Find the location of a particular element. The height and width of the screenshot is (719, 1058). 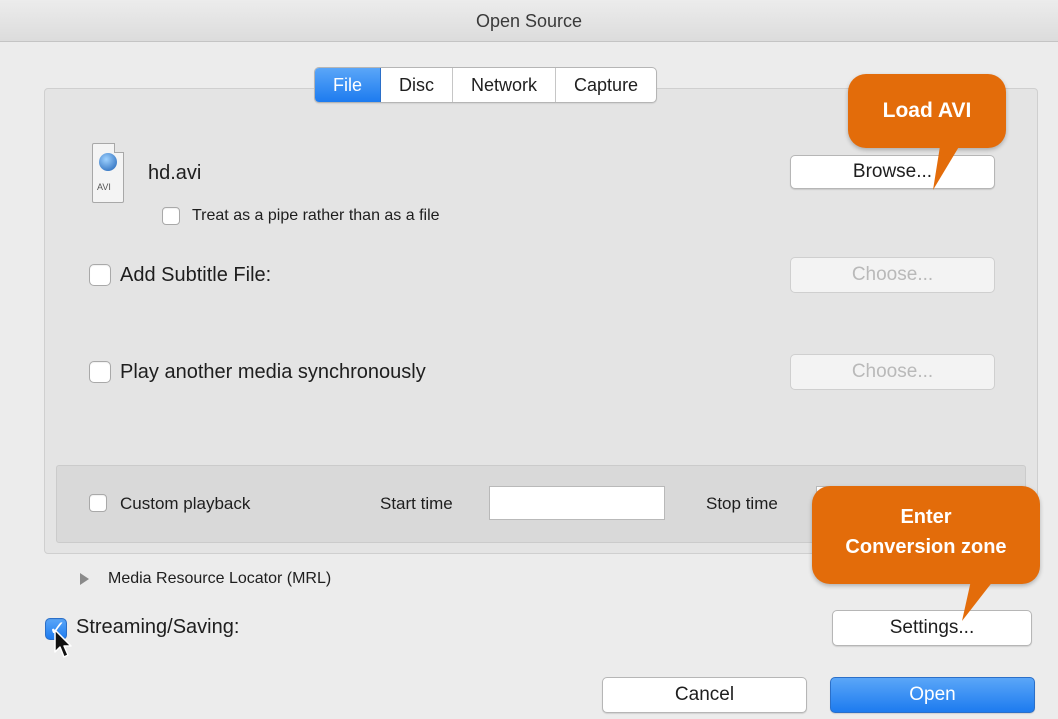

source-tabs: File Disc Network Capture is located at coordinates (486, 85).